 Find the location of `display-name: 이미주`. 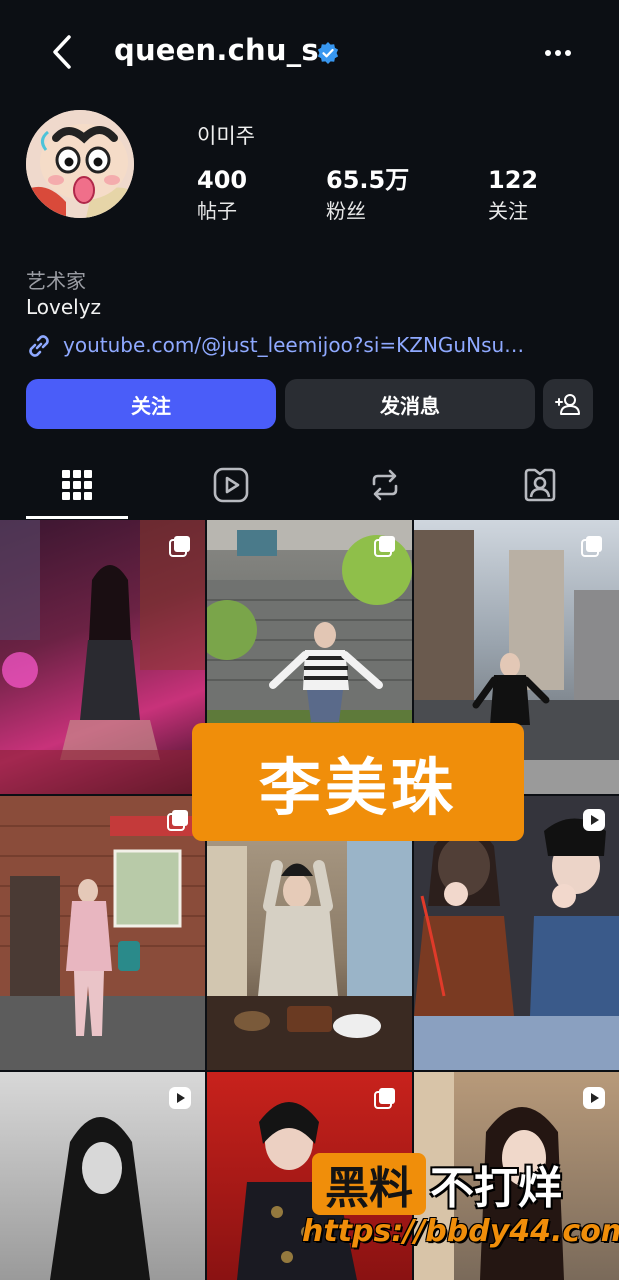

display-name: 이미주 is located at coordinates (226, 136).